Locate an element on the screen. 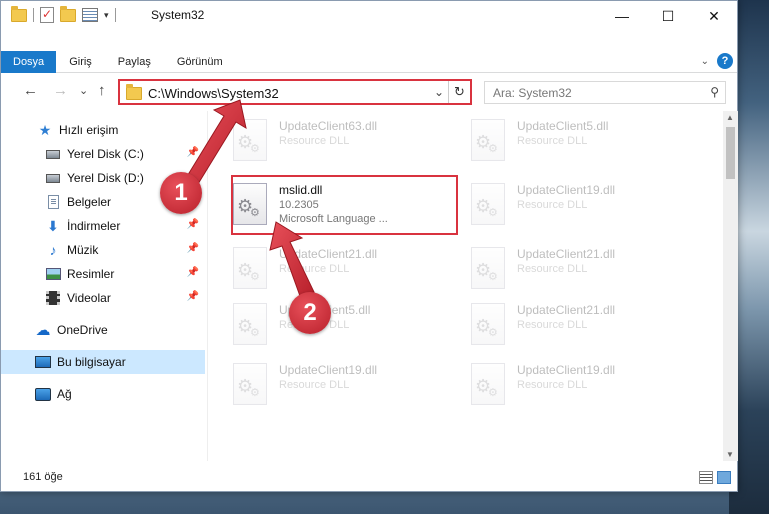 The height and width of the screenshot is (514, 769). customize-toolbar-dropdown-icon: ▾ is located at coordinates (106, 15).